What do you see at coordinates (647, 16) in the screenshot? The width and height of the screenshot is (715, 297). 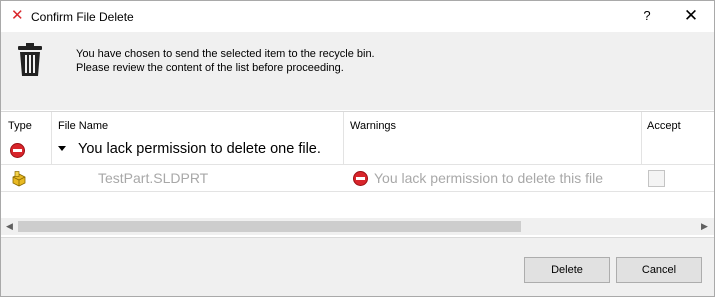 I see `help-button: ?` at bounding box center [647, 16].